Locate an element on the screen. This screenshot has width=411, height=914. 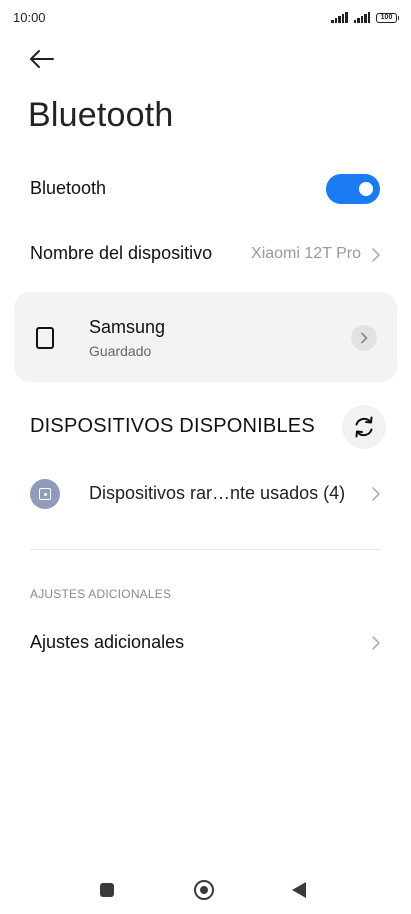
status-icons: 100 is located at coordinates (365, 17).